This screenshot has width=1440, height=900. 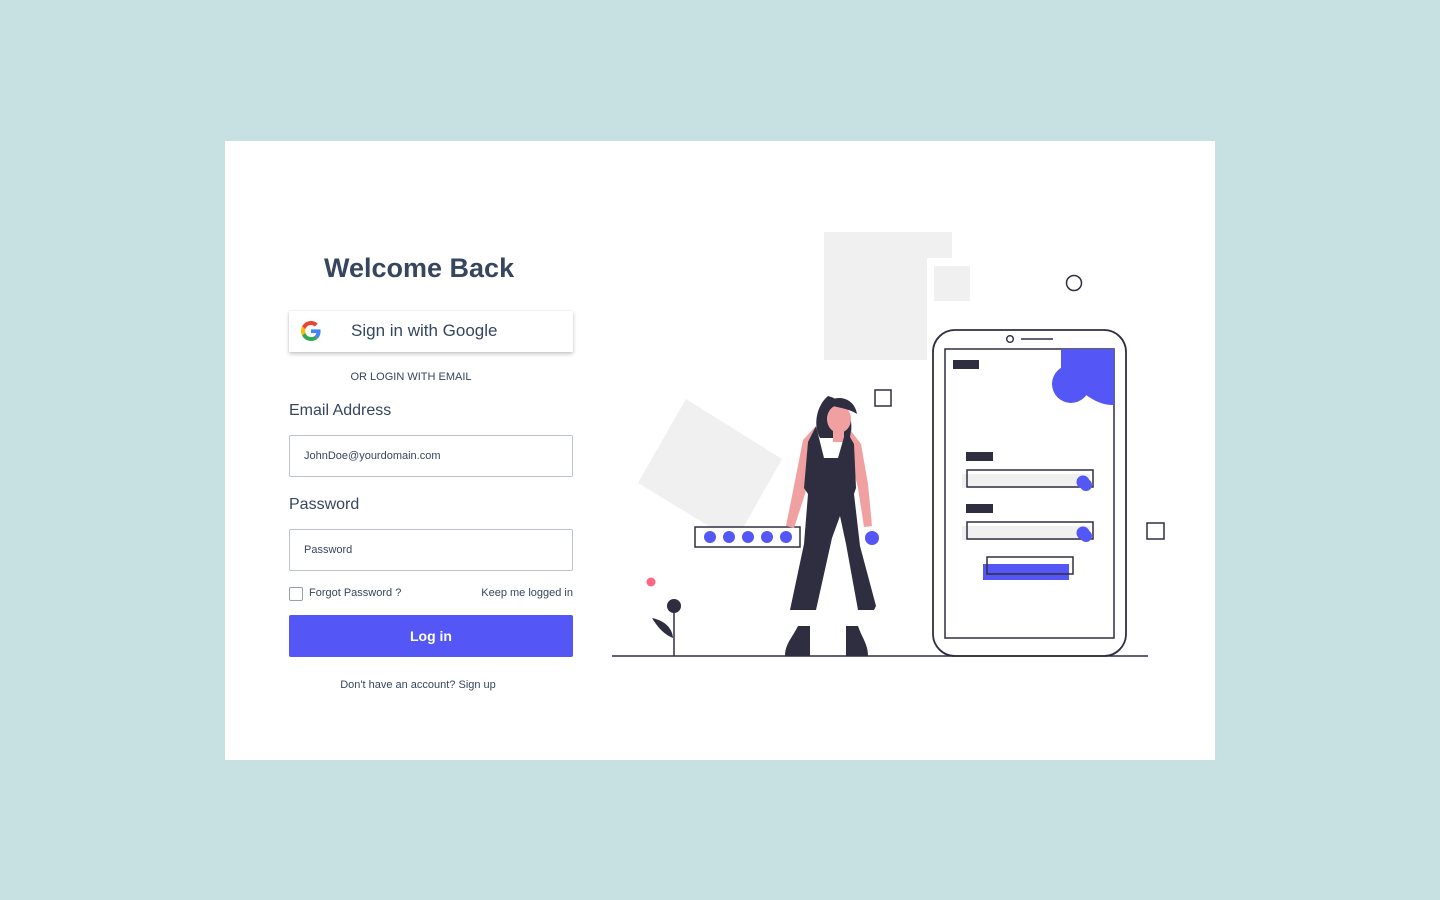 I want to click on phone-graphic, so click(x=1029, y=493).